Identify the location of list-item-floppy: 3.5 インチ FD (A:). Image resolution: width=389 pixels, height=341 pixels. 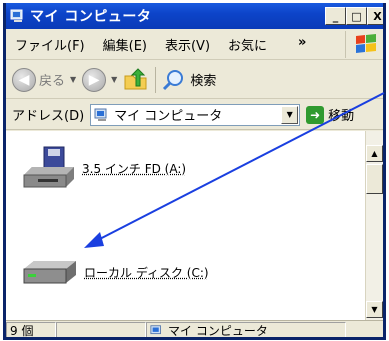
(103, 168).